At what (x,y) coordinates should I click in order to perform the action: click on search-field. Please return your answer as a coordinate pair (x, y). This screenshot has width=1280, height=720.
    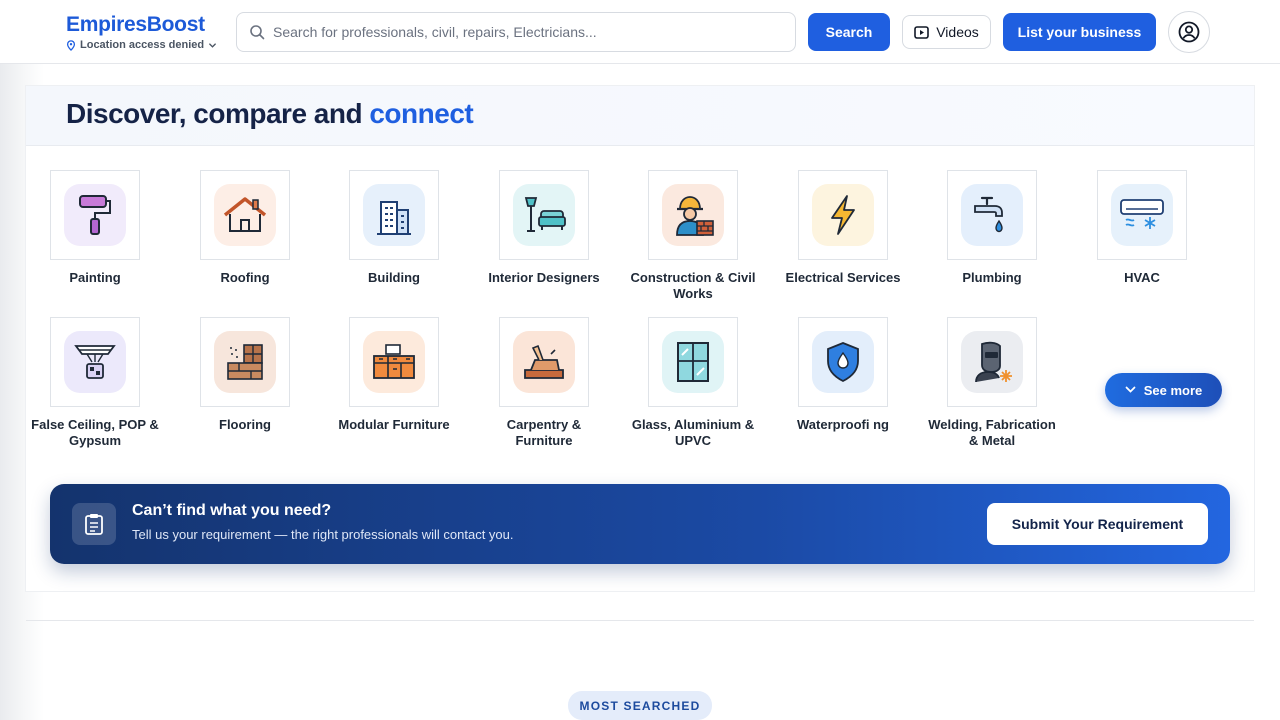
    Looking at the image, I should click on (516, 32).